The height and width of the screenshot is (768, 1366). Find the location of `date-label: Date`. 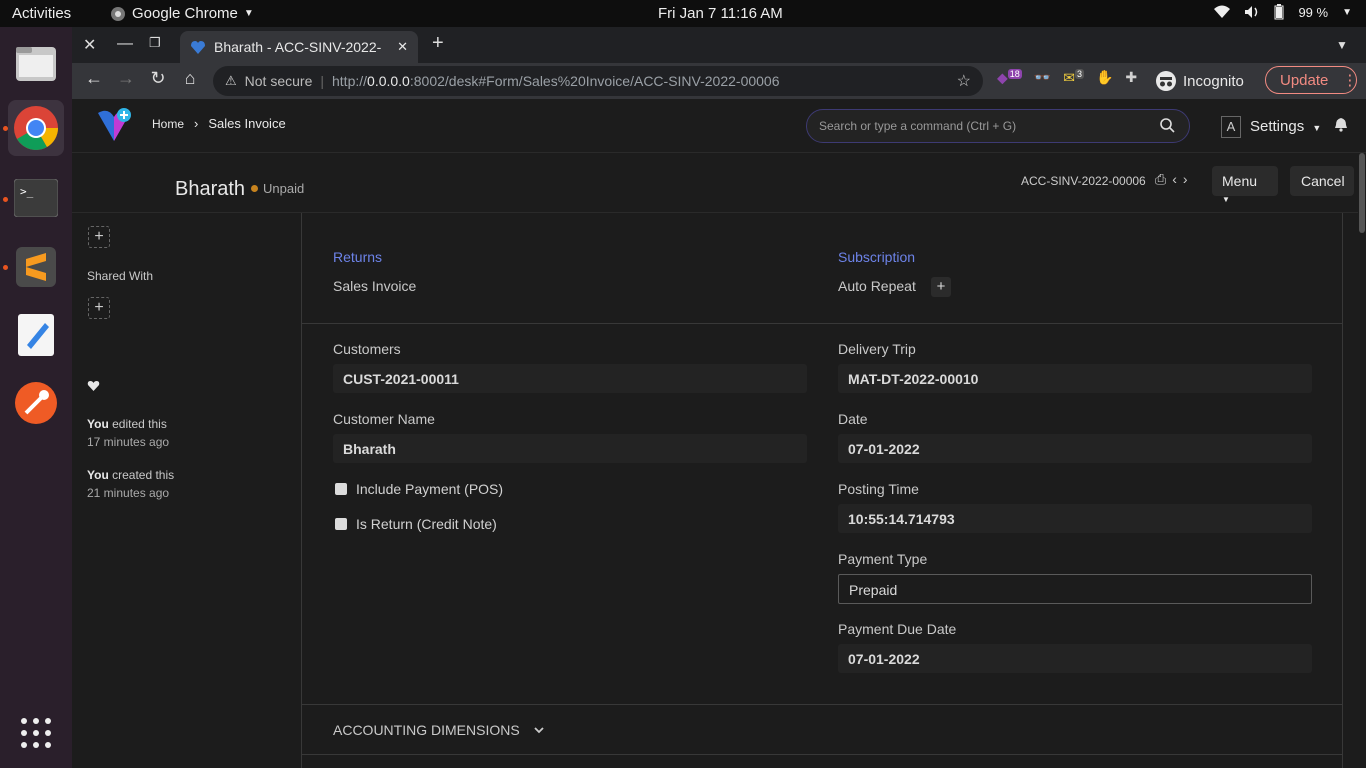

date-label: Date is located at coordinates (853, 419).